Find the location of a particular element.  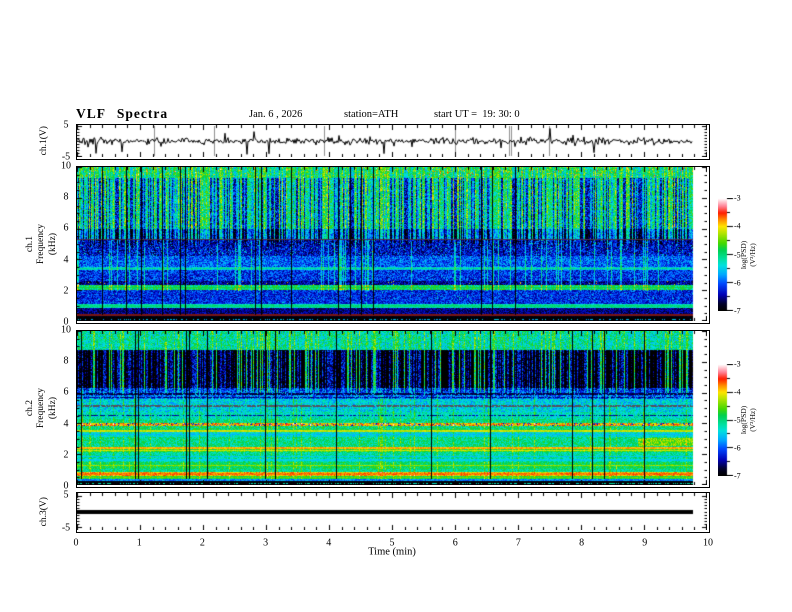

ch1-waveform-panel is located at coordinates (393, 142).